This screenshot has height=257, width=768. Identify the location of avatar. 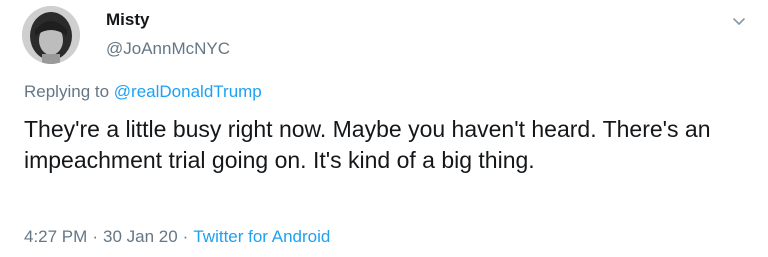
(51, 35).